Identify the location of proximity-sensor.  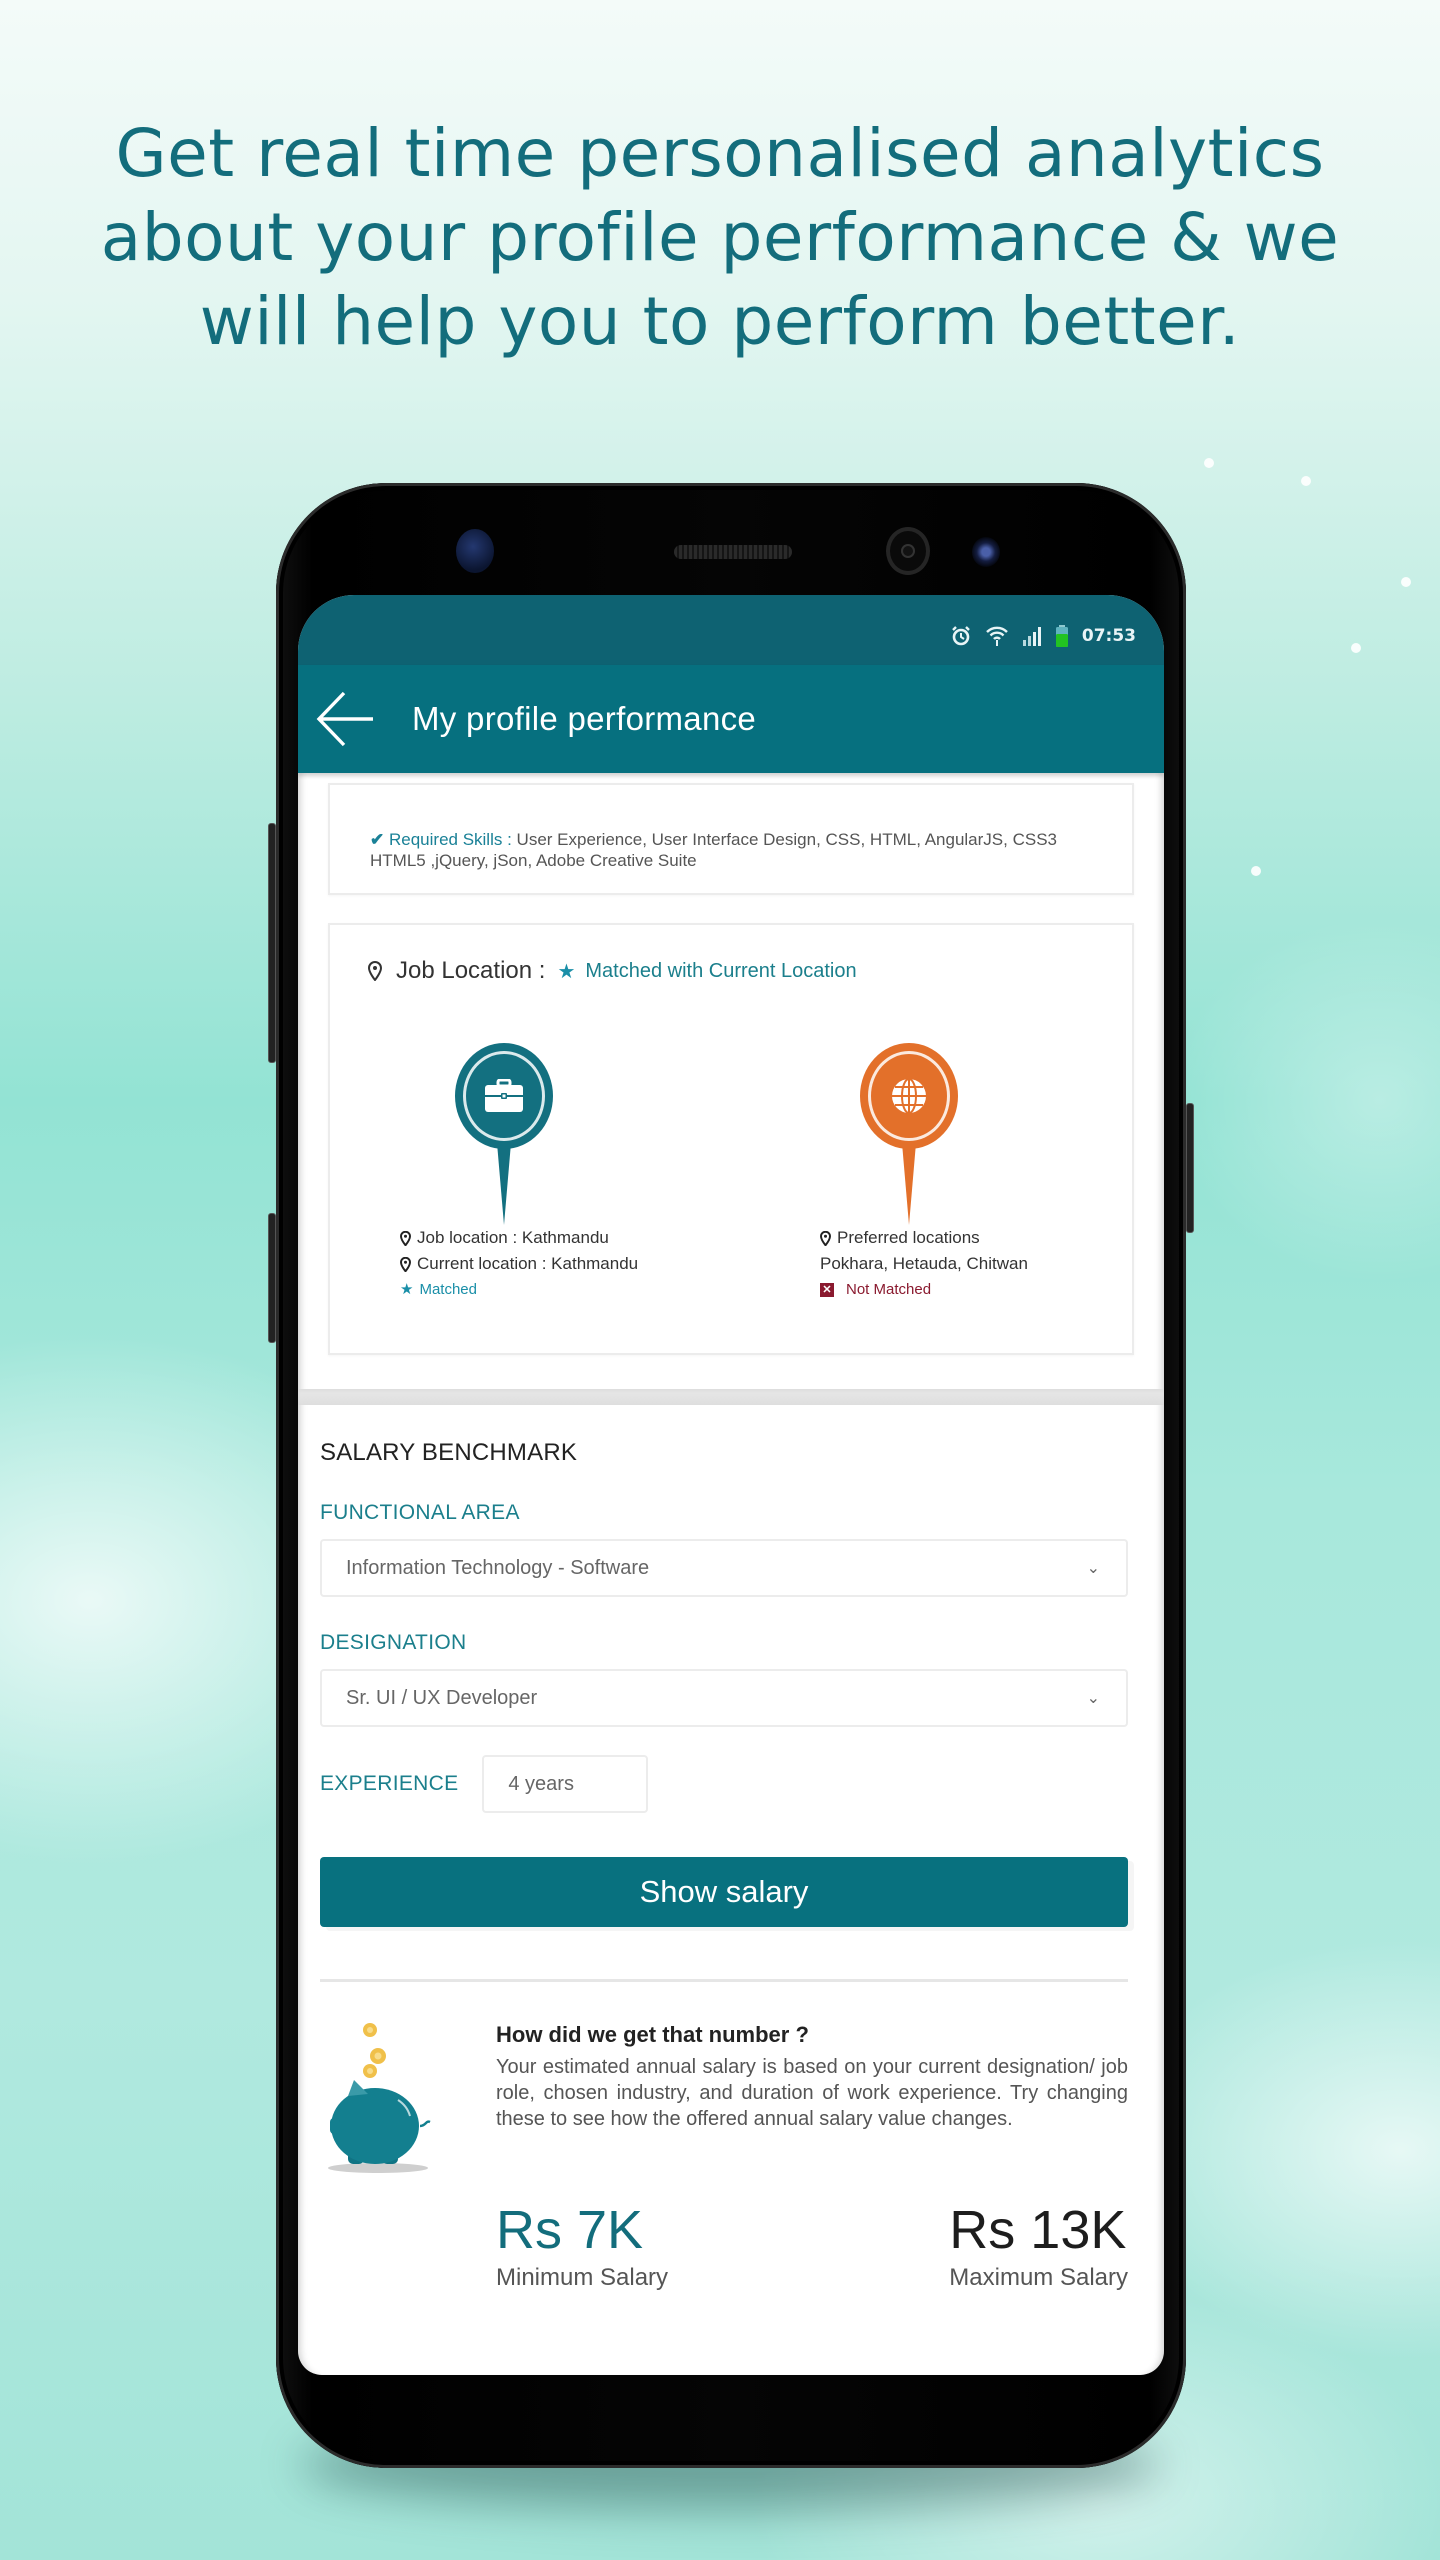
(986, 552).